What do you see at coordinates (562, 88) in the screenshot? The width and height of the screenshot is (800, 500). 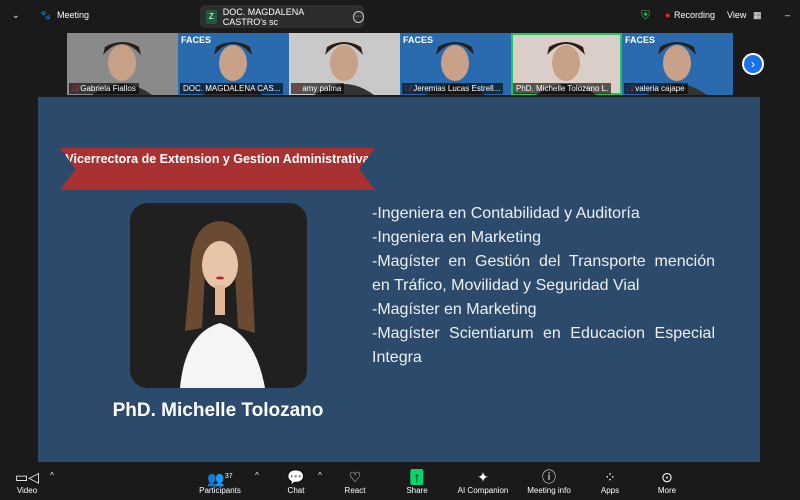 I see `participant-name: PhD. Michelle Tolozano L.` at bounding box center [562, 88].